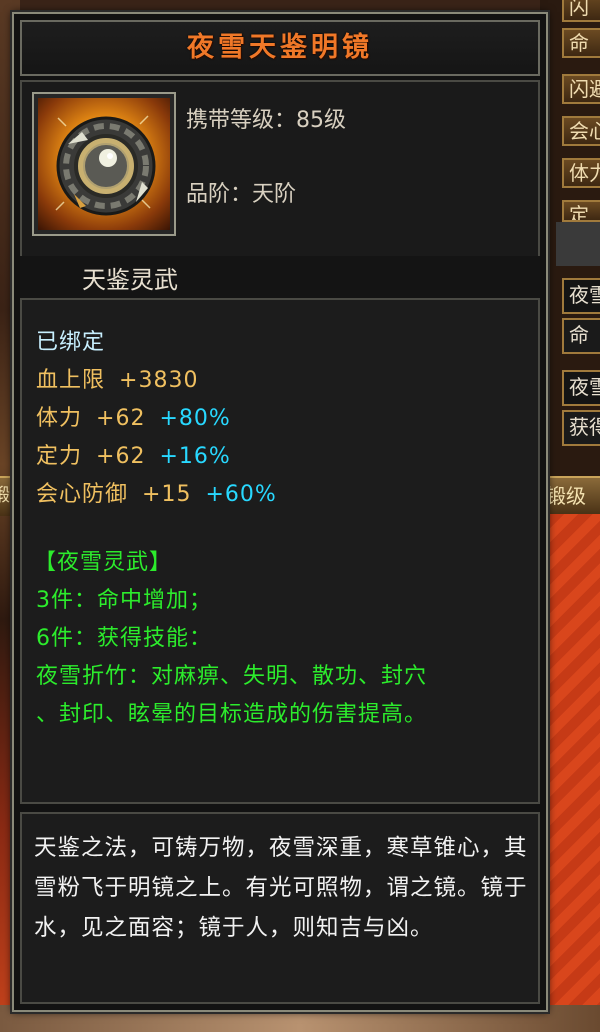 Image resolution: width=600 pixels, height=1032 pixels. What do you see at coordinates (266, 120) in the screenshot?
I see `carry-level: 携带等级：85级` at bounding box center [266, 120].